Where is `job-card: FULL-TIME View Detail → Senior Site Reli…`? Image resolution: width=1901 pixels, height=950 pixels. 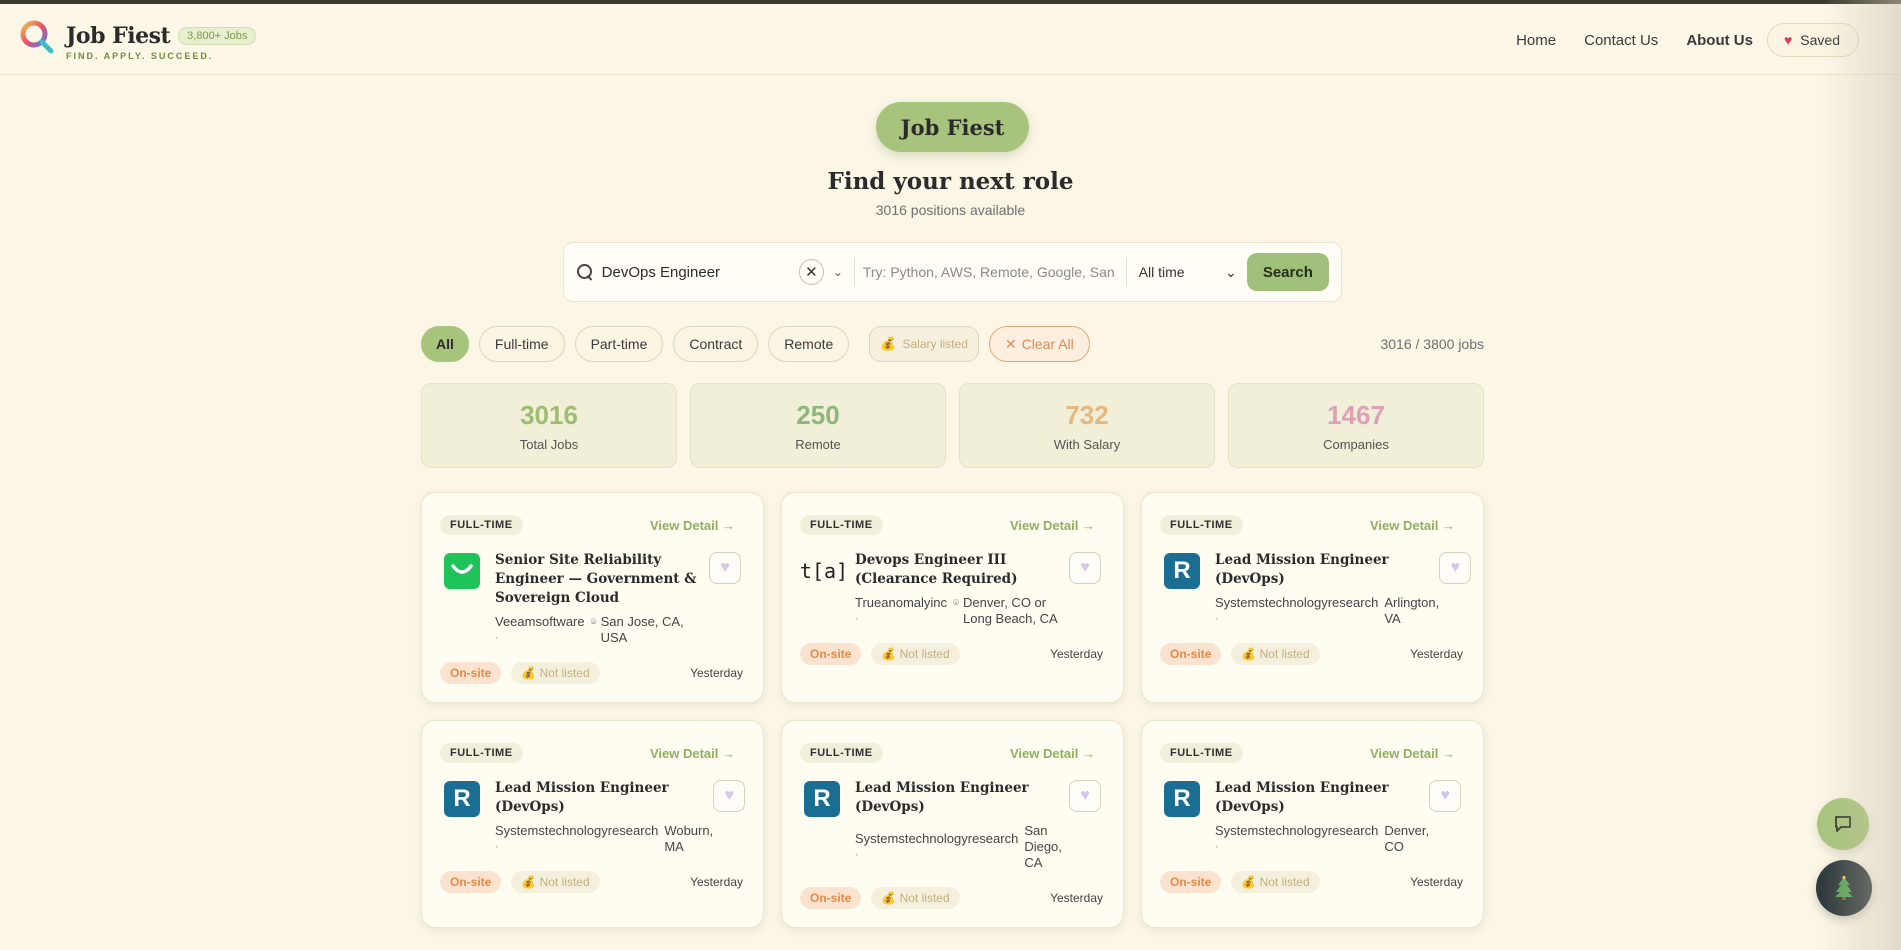
job-card: FULL-TIME View Detail → Senior Site Reli… is located at coordinates (592, 597).